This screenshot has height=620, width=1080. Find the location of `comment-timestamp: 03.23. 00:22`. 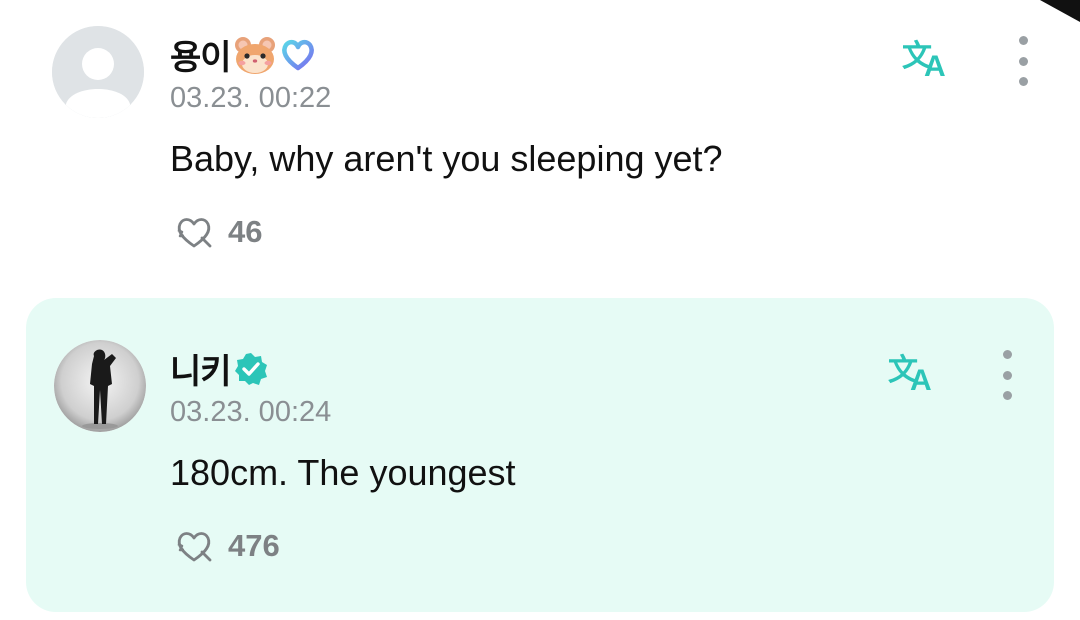

comment-timestamp: 03.23. 00:22 is located at coordinates (251, 98).